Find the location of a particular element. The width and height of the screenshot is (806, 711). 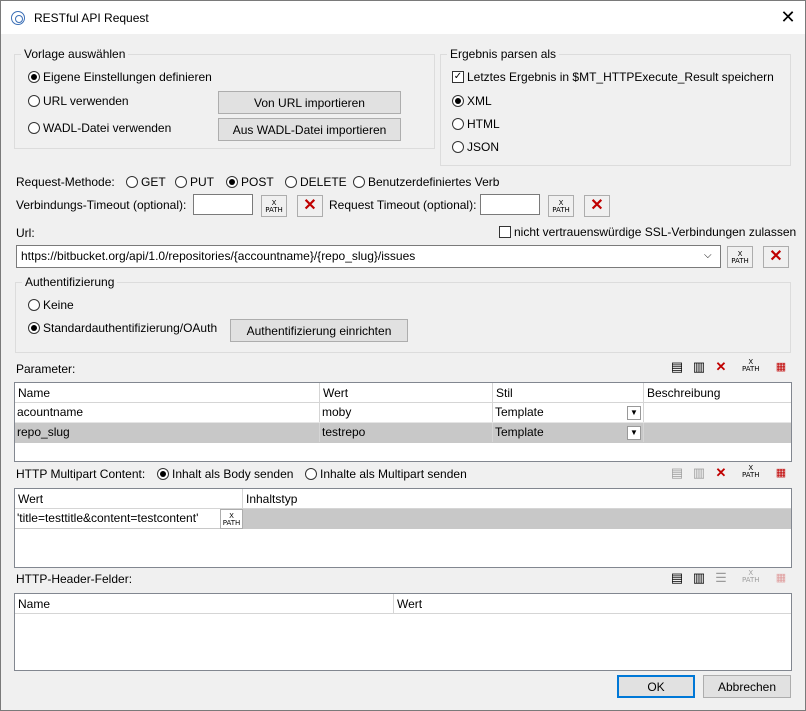

radio-body-label: Inhalt als Body senden is located at coordinates (233, 474).